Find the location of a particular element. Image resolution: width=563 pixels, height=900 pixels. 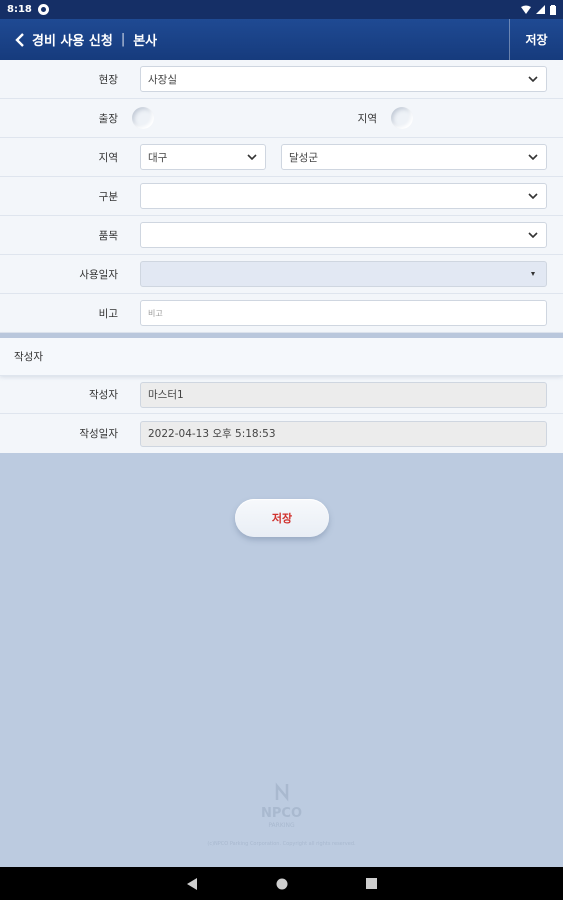

author-section-heading: 작성자 is located at coordinates (281, 354).